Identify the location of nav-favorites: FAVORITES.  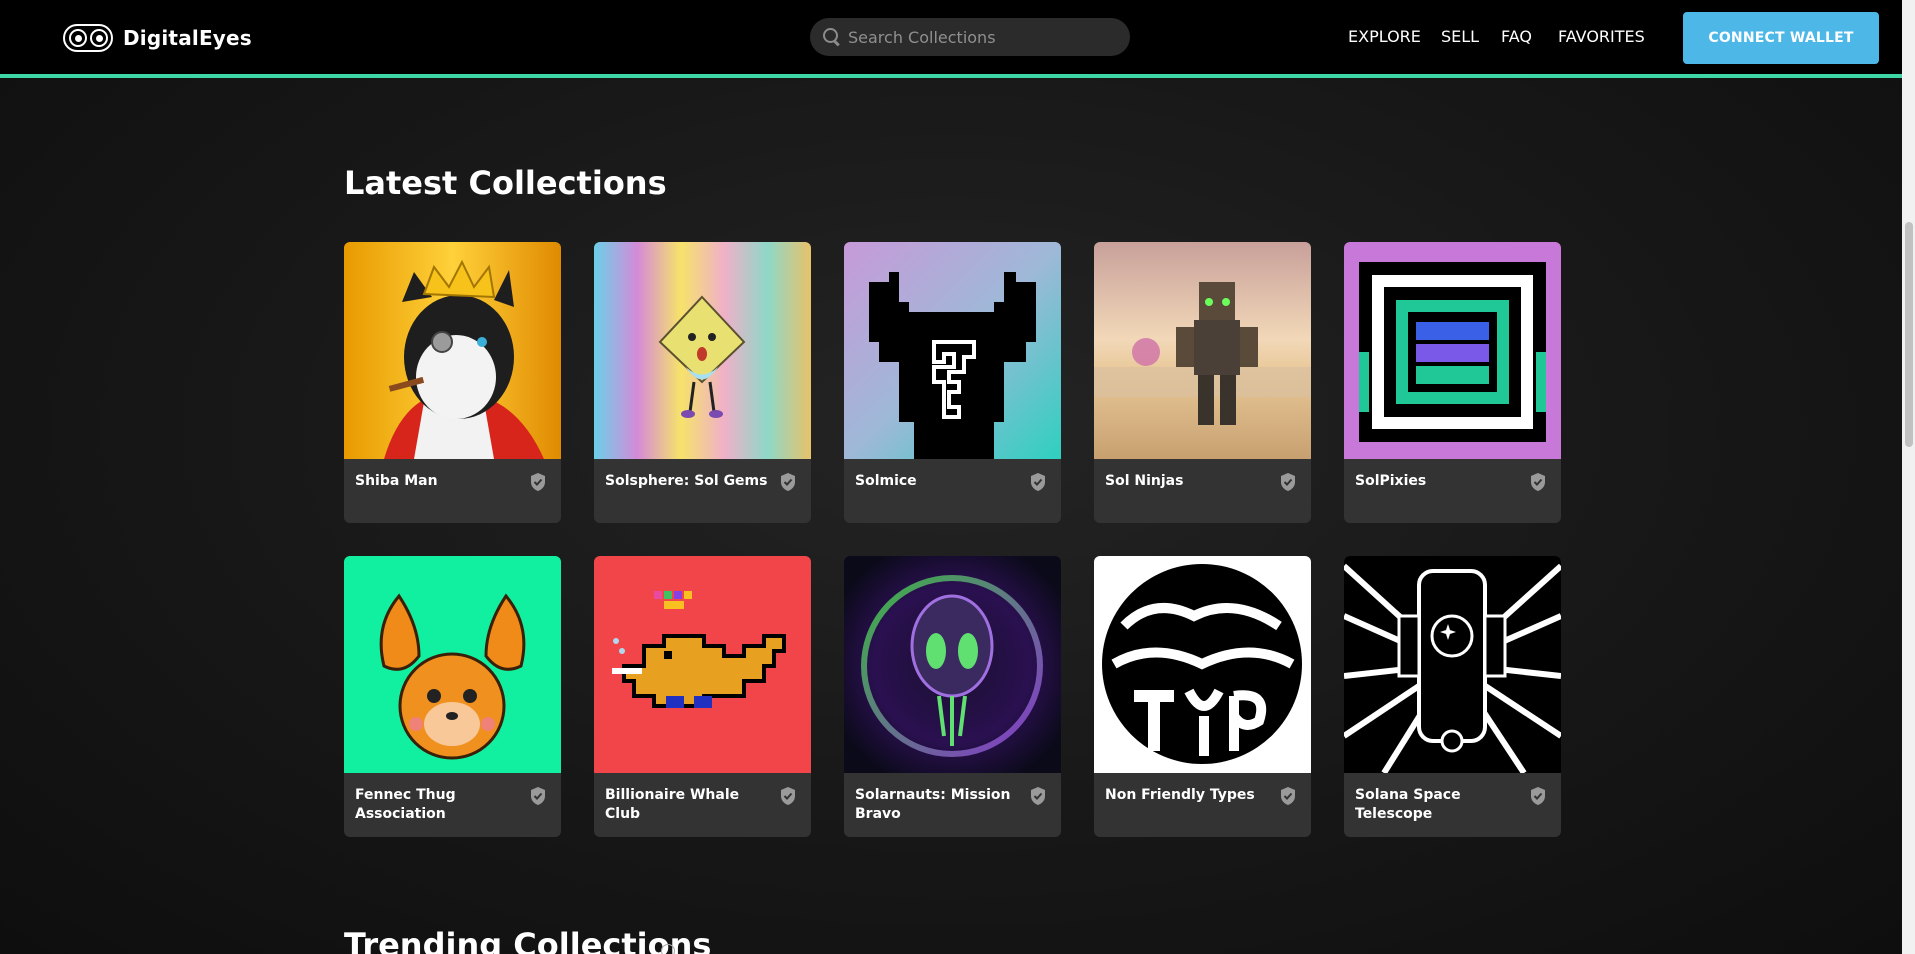
(1601, 36).